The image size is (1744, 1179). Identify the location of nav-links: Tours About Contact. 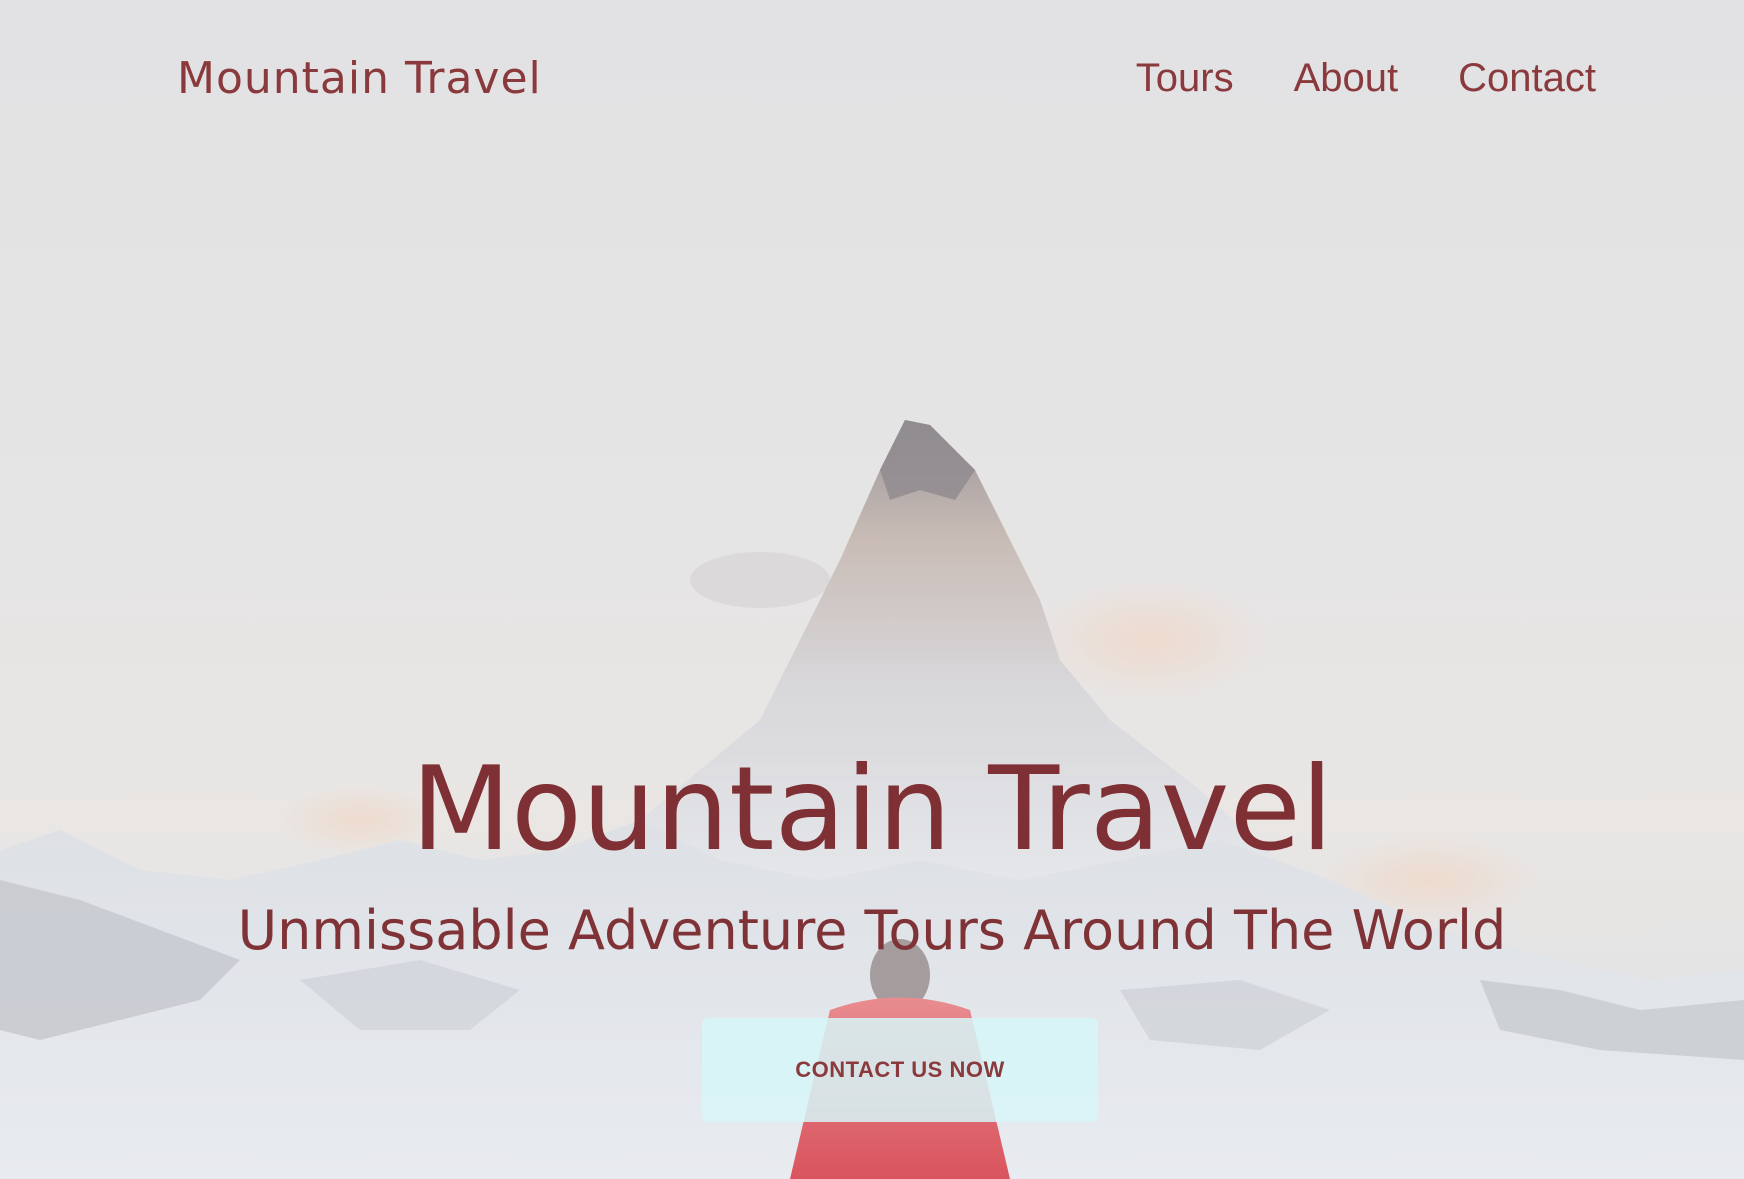
(1366, 78).